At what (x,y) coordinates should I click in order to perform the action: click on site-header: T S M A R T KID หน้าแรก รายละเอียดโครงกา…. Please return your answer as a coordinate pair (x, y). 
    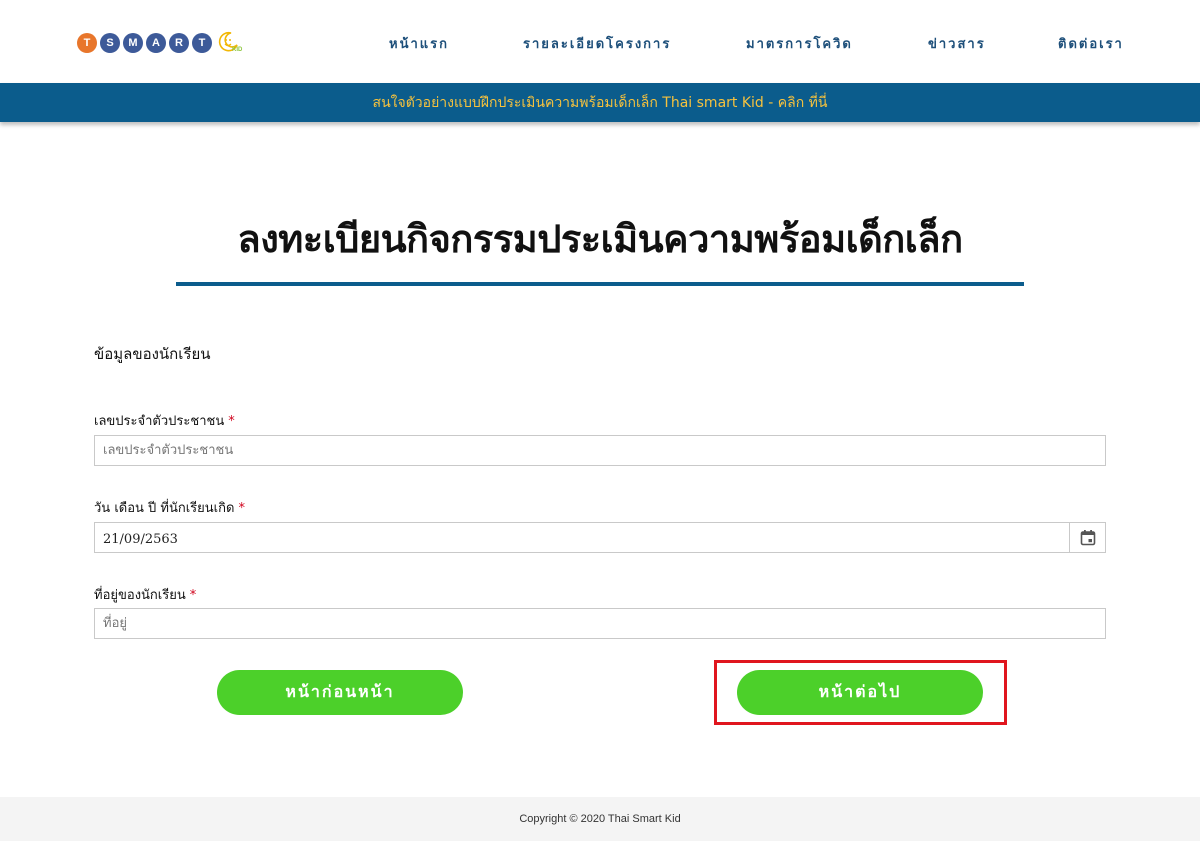
    Looking at the image, I should click on (600, 41).